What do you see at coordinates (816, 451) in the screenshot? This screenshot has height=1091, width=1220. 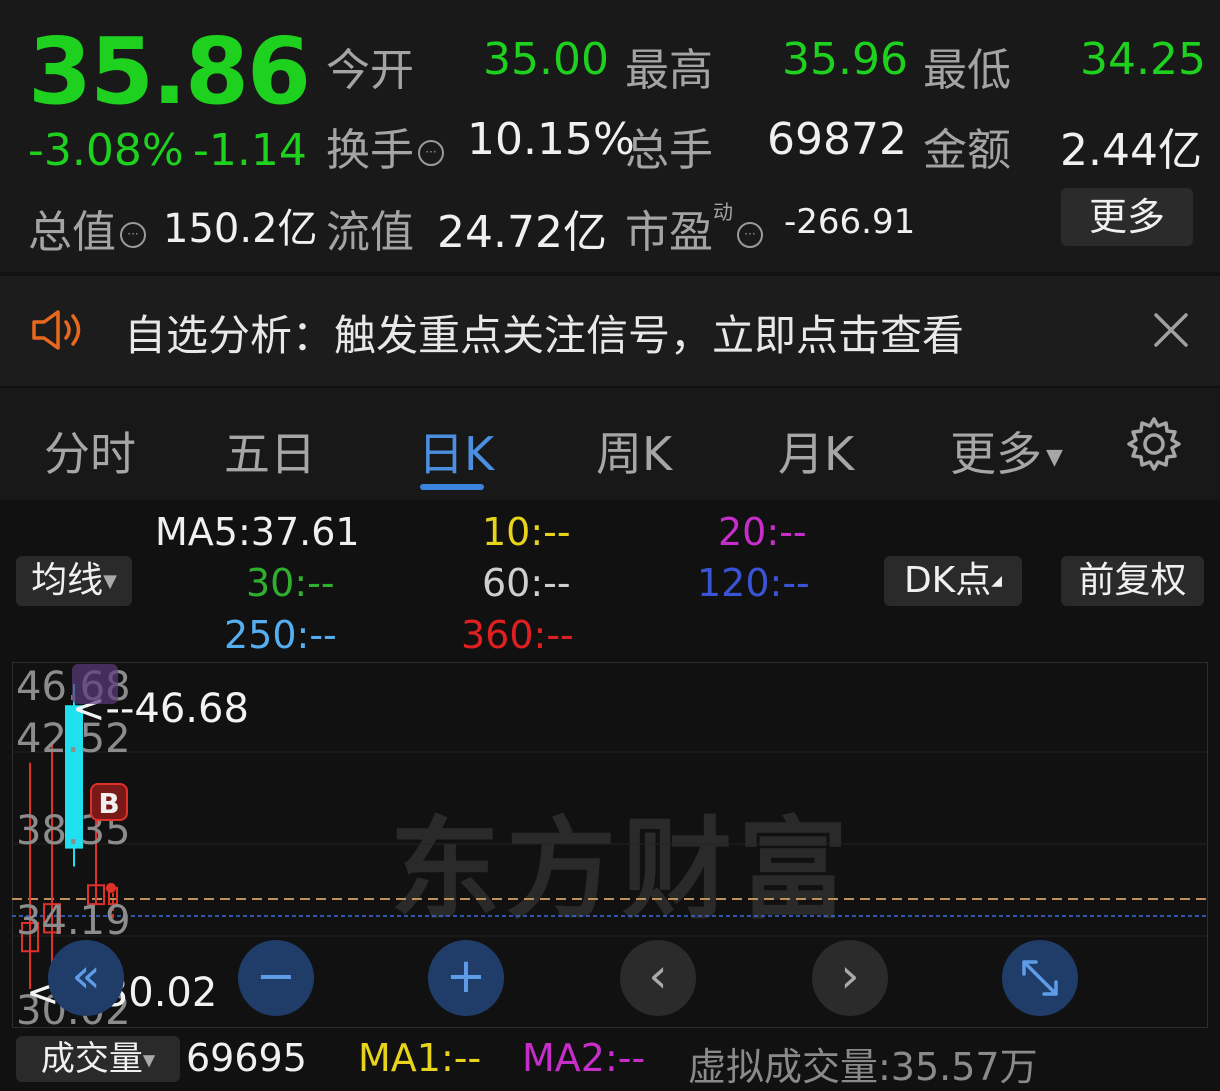 I see `tab-monthly-k: 月K` at bounding box center [816, 451].